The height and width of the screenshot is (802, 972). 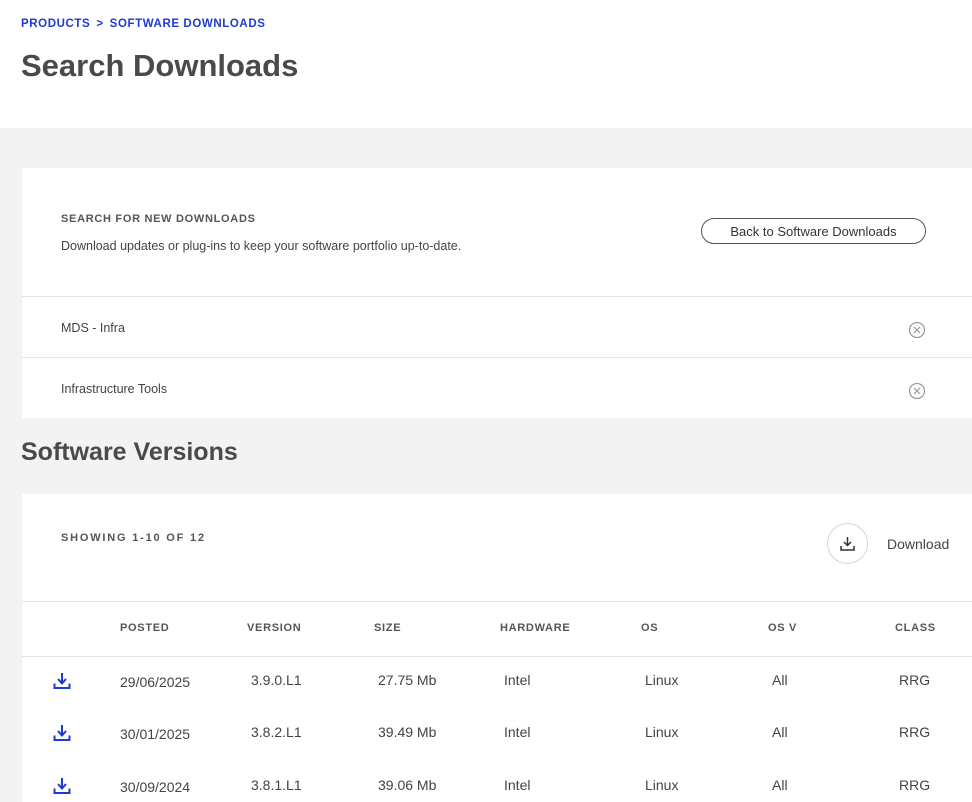 What do you see at coordinates (188, 24) in the screenshot?
I see `breadcrumb-current-link: SOFTWARE DOWNLOADS` at bounding box center [188, 24].